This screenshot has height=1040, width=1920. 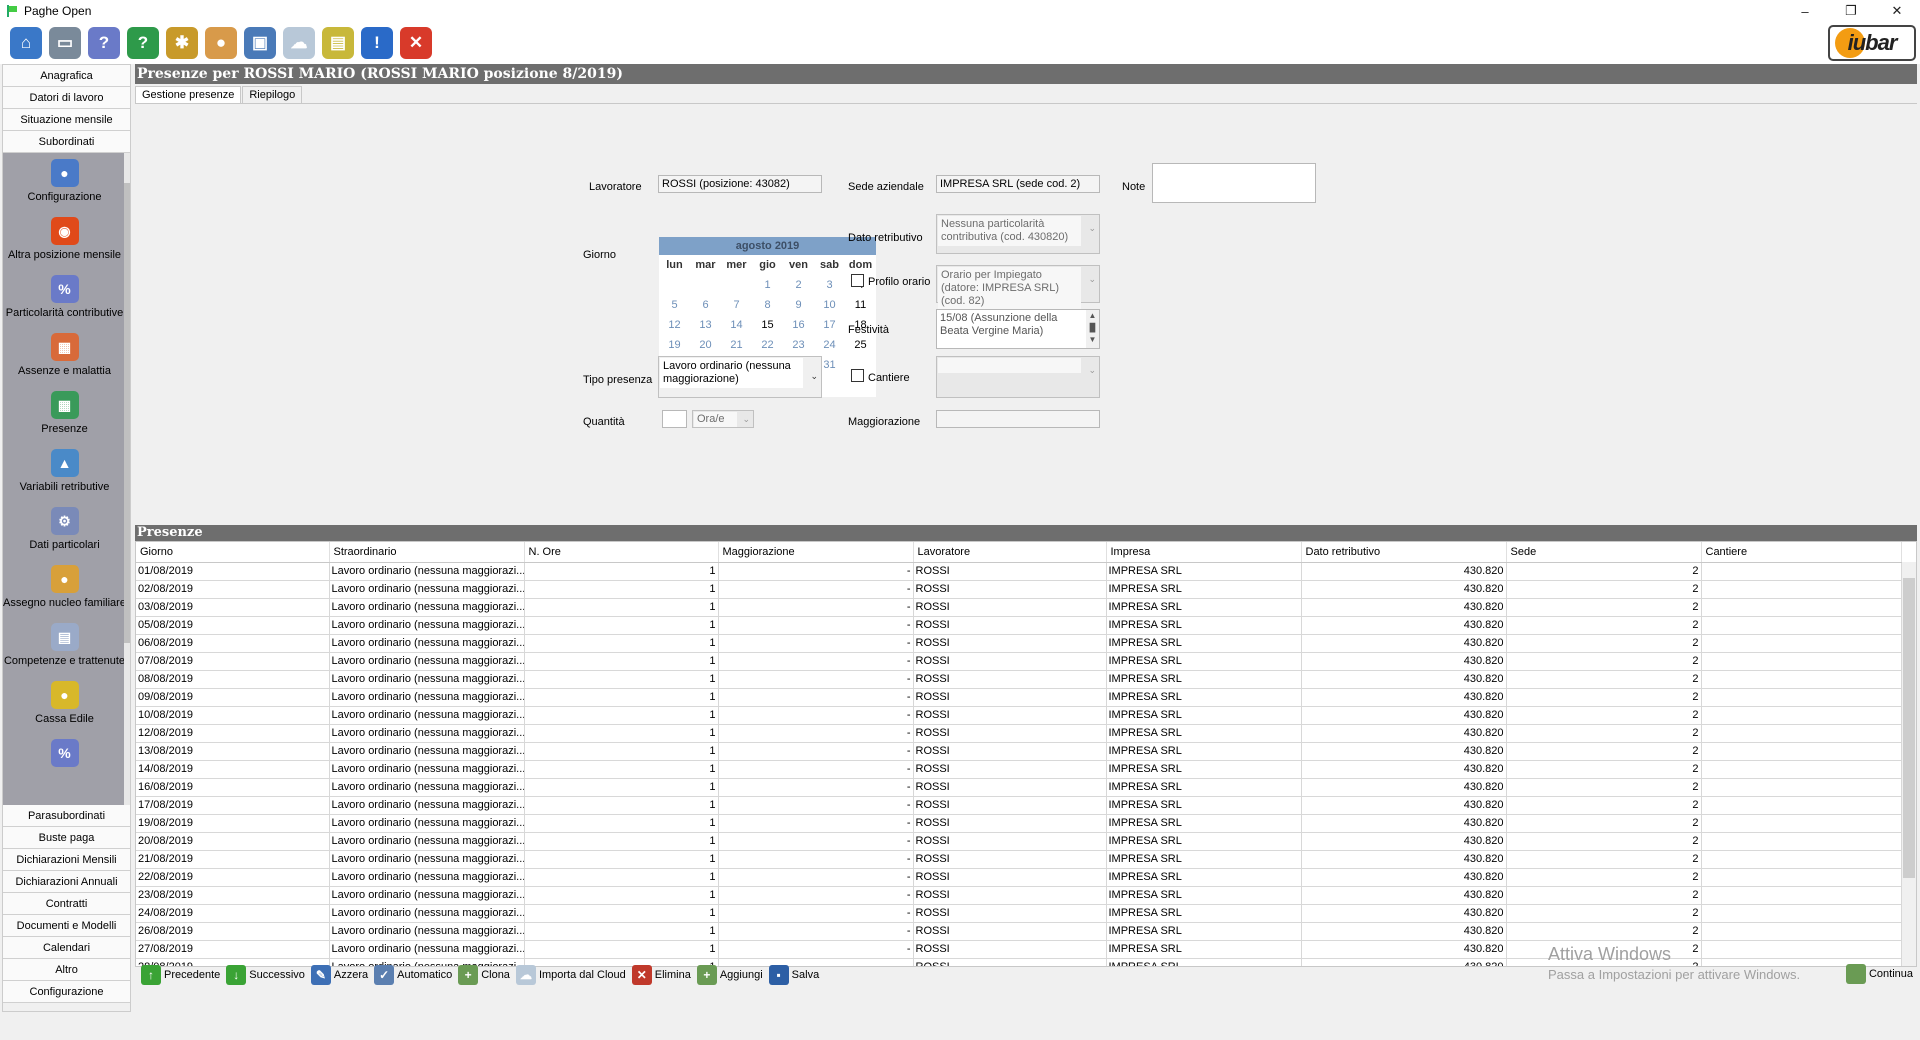 What do you see at coordinates (233, 571) in the screenshot?
I see `table-cell: 01/08/2019` at bounding box center [233, 571].